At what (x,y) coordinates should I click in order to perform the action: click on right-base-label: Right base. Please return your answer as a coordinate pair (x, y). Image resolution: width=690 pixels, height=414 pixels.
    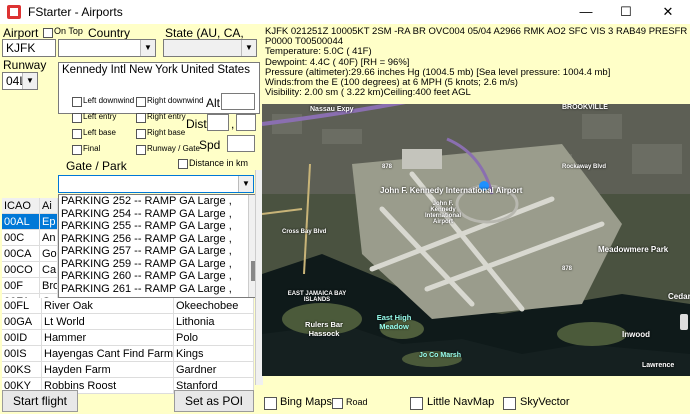
    Looking at the image, I should click on (166, 132).